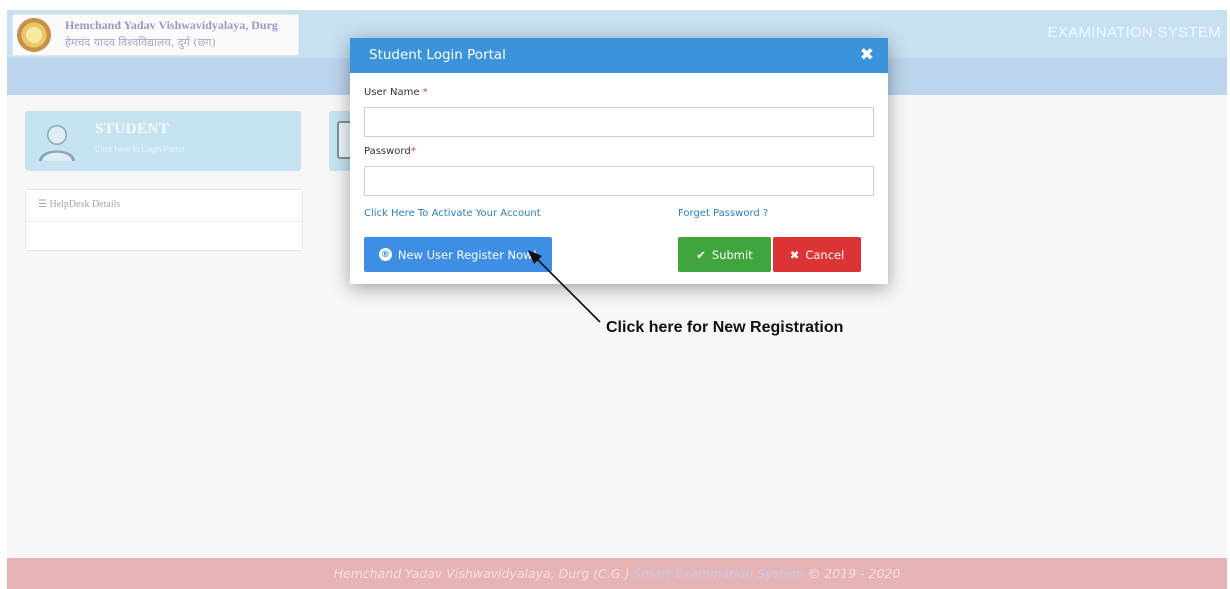  I want to click on annotation-arrow-icon, so click(564, 286).